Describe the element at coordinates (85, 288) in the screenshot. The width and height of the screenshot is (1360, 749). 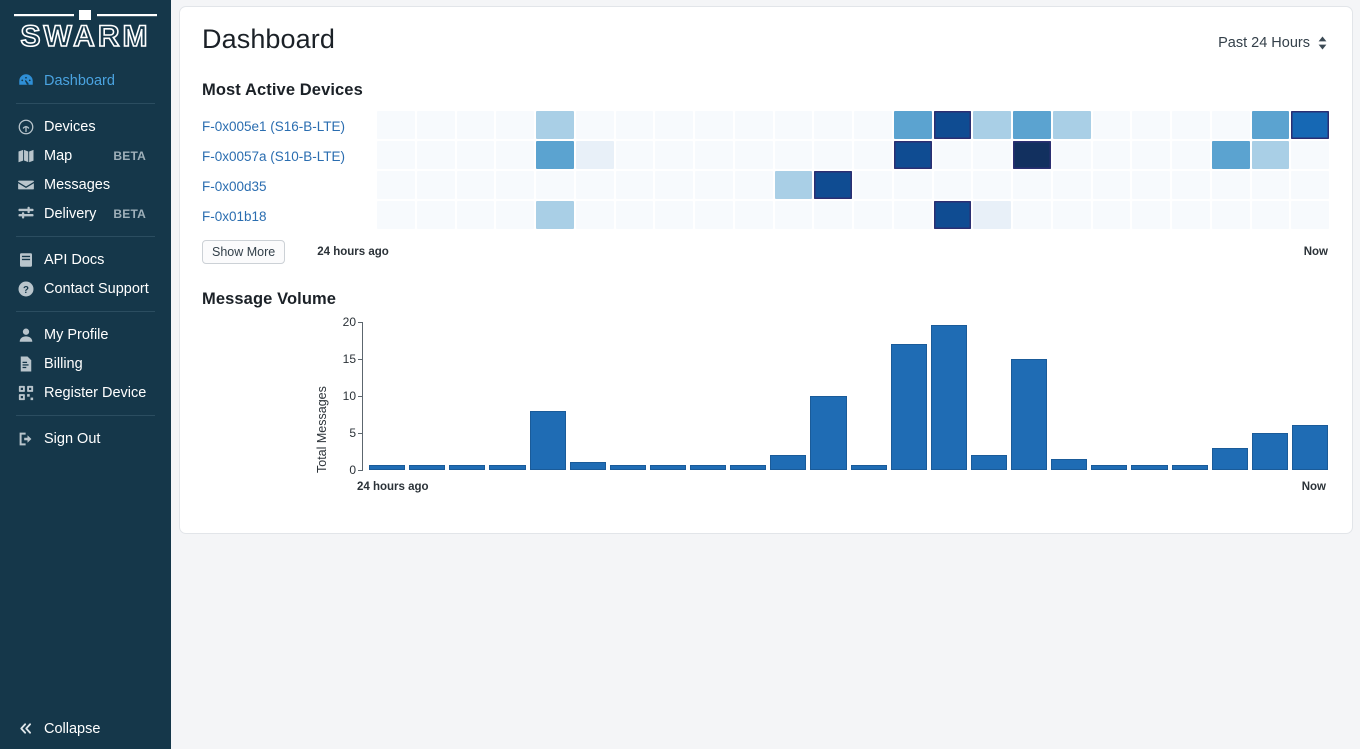
I see `sidebar-item-contact-support: ? Contact Support` at that location.